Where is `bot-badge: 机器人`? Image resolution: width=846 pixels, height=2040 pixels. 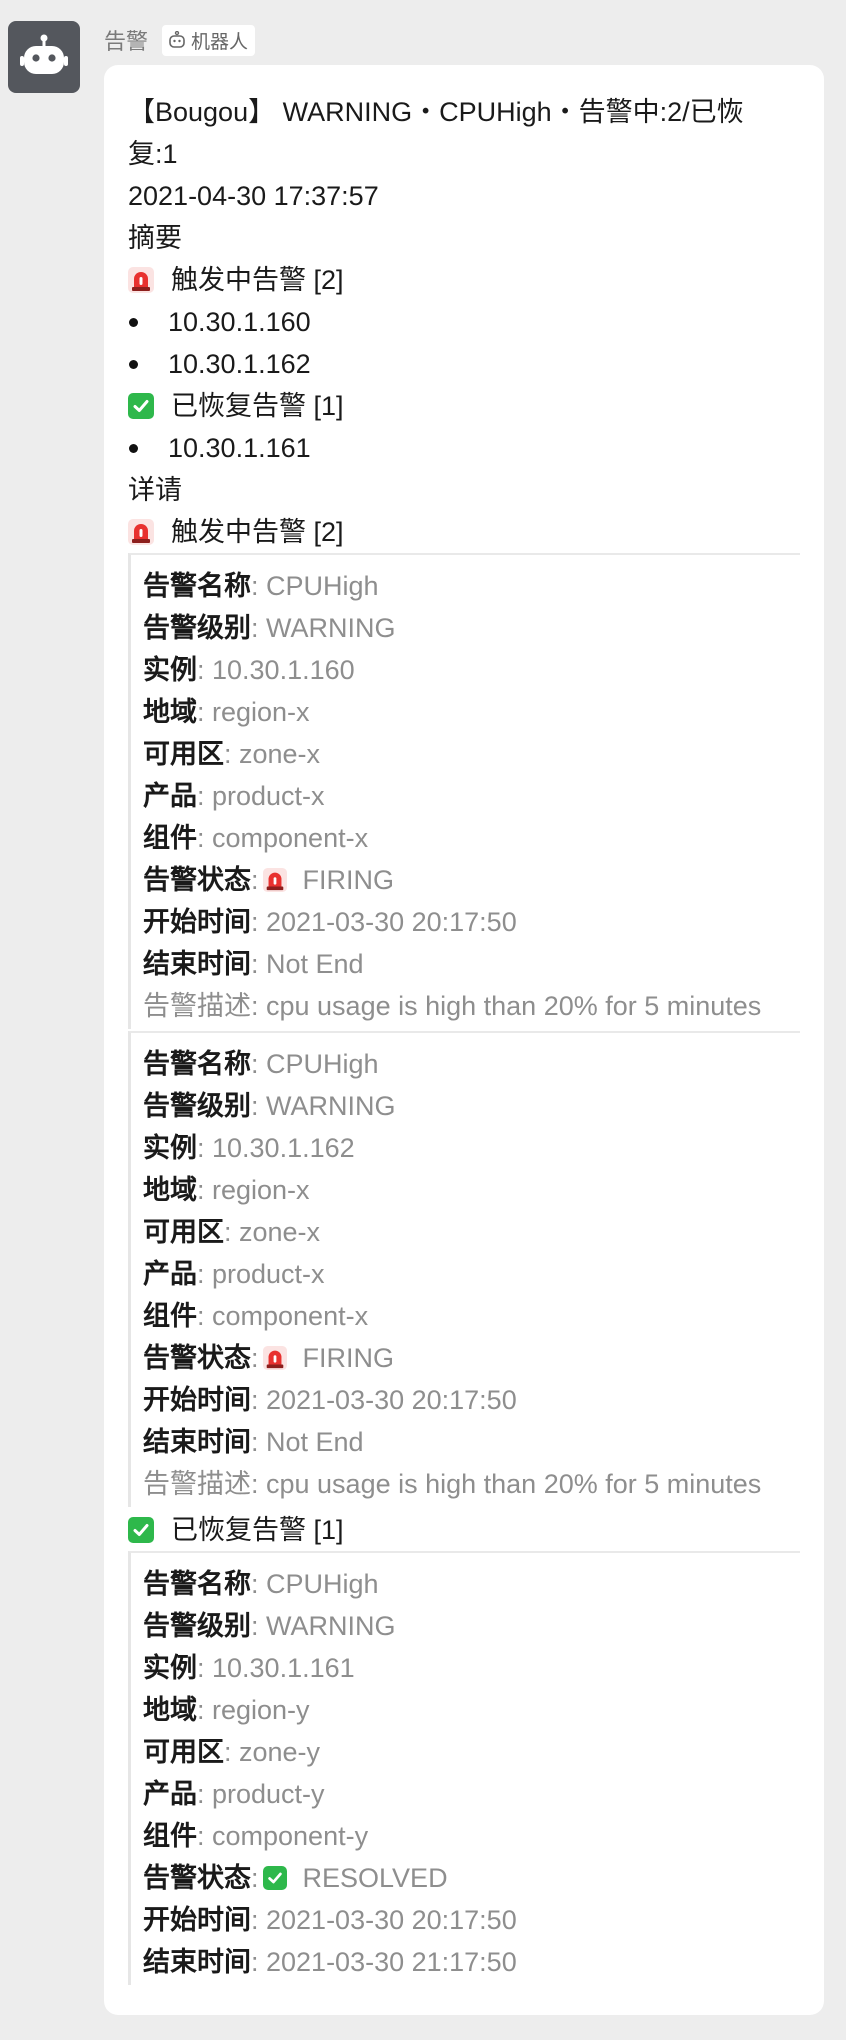
bot-badge: 机器人 is located at coordinates (209, 40).